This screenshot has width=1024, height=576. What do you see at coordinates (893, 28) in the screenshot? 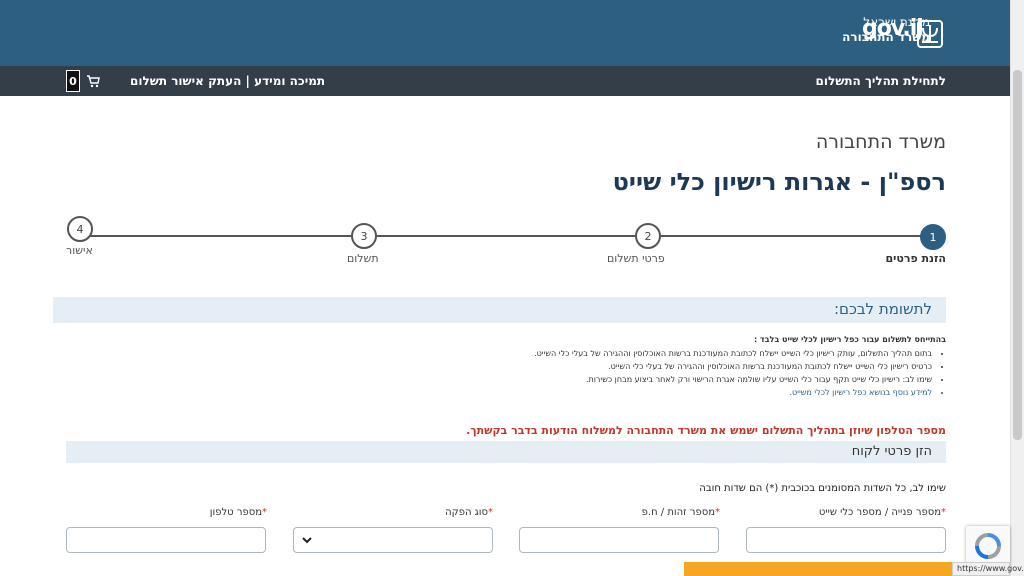
I see `gov-il-logo: gov.il` at bounding box center [893, 28].